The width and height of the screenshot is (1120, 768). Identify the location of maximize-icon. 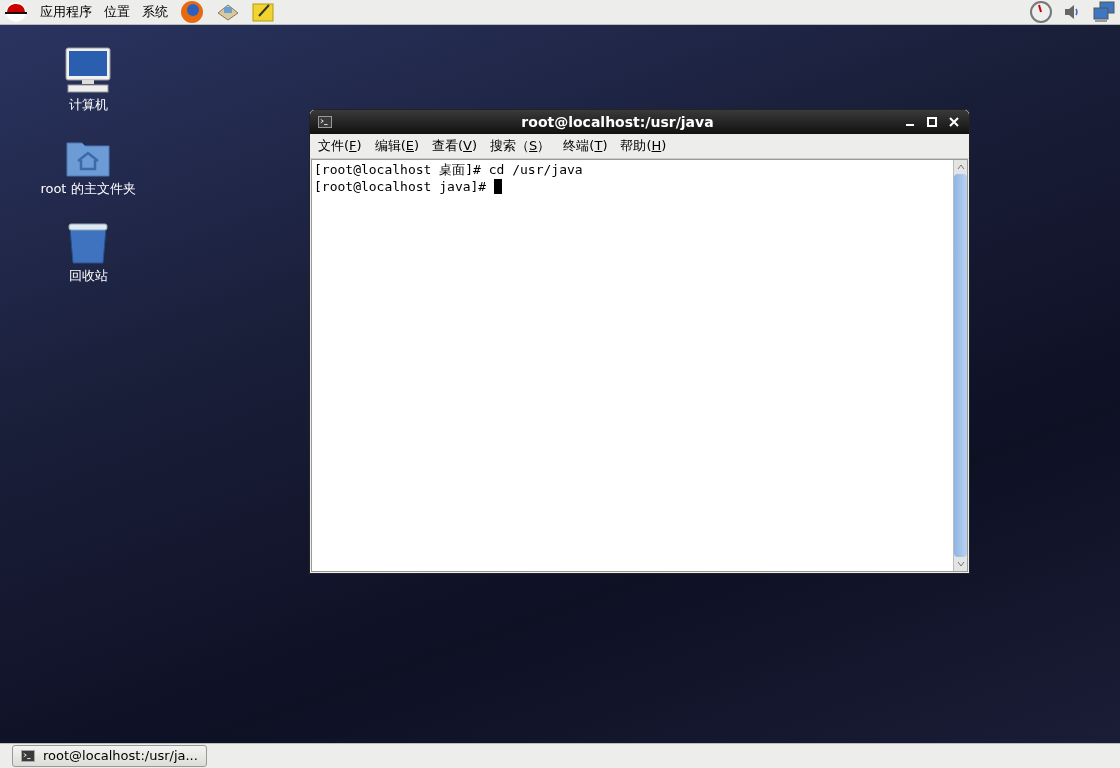
(932, 122).